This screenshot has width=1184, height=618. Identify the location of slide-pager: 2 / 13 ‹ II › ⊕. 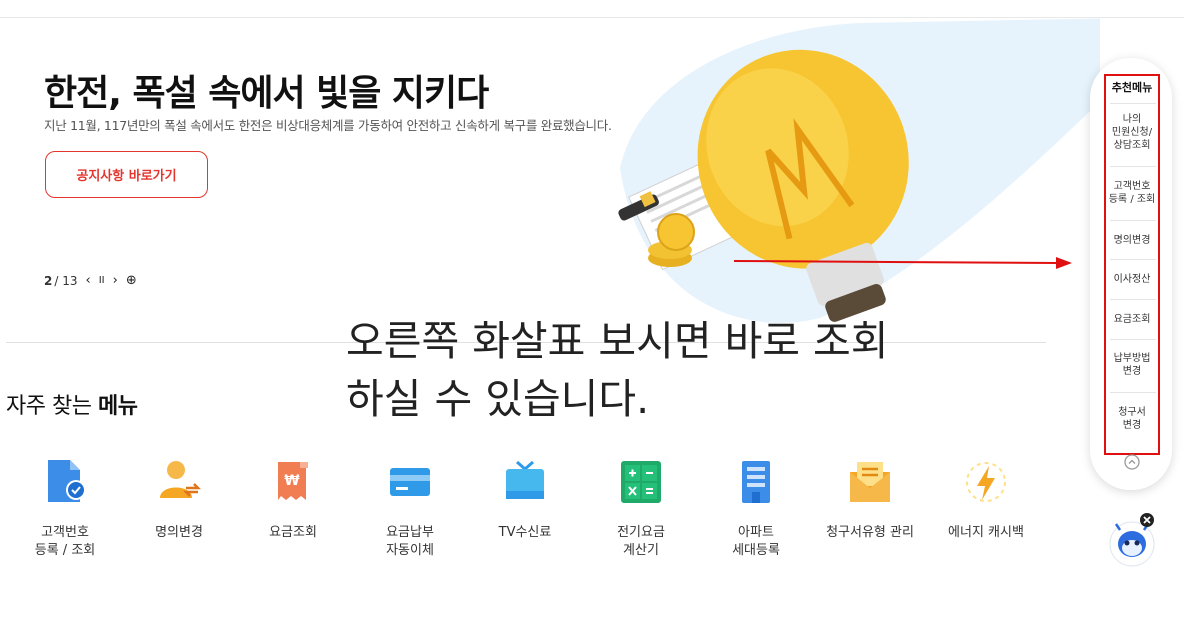
(90, 280).